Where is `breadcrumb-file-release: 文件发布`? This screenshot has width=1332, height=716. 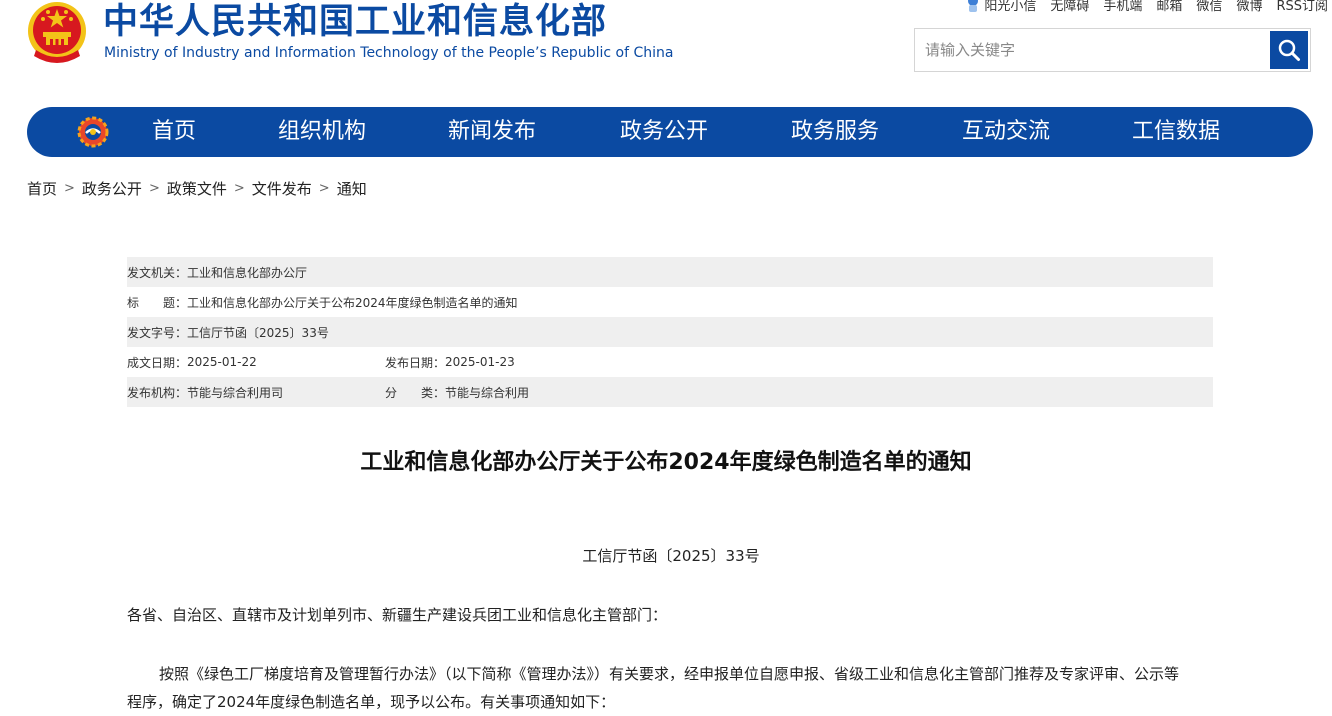
breadcrumb-file-release: 文件发布 is located at coordinates (282, 188).